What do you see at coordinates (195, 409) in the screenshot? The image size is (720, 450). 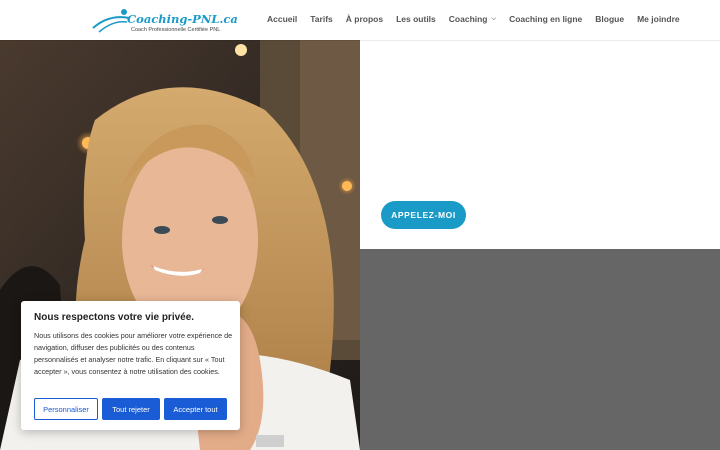 I see `accept-all-button: Accepter tout` at bounding box center [195, 409].